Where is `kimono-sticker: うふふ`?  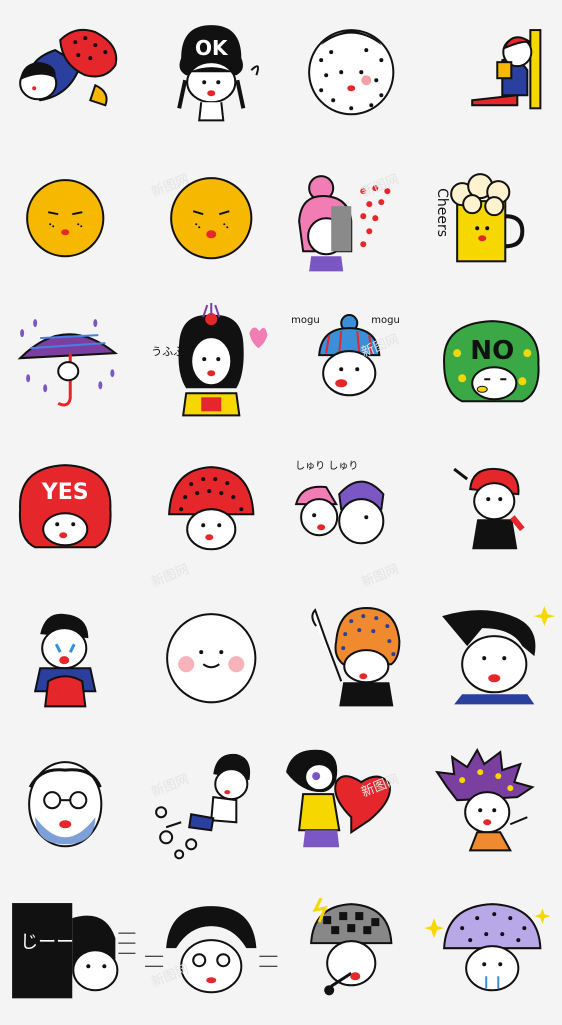
kimono-sticker: うふふ is located at coordinates (211, 366).